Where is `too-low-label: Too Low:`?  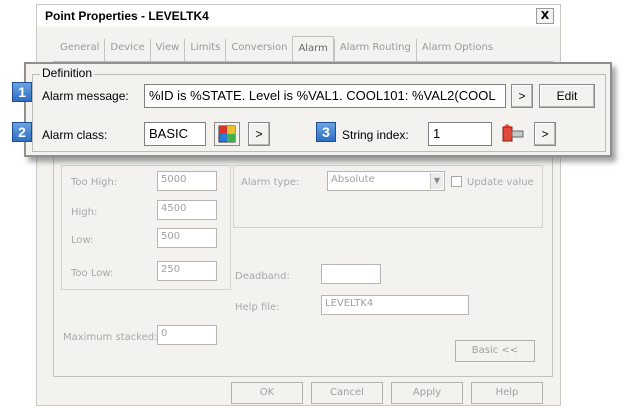
too-low-label: Too Low: is located at coordinates (92, 273).